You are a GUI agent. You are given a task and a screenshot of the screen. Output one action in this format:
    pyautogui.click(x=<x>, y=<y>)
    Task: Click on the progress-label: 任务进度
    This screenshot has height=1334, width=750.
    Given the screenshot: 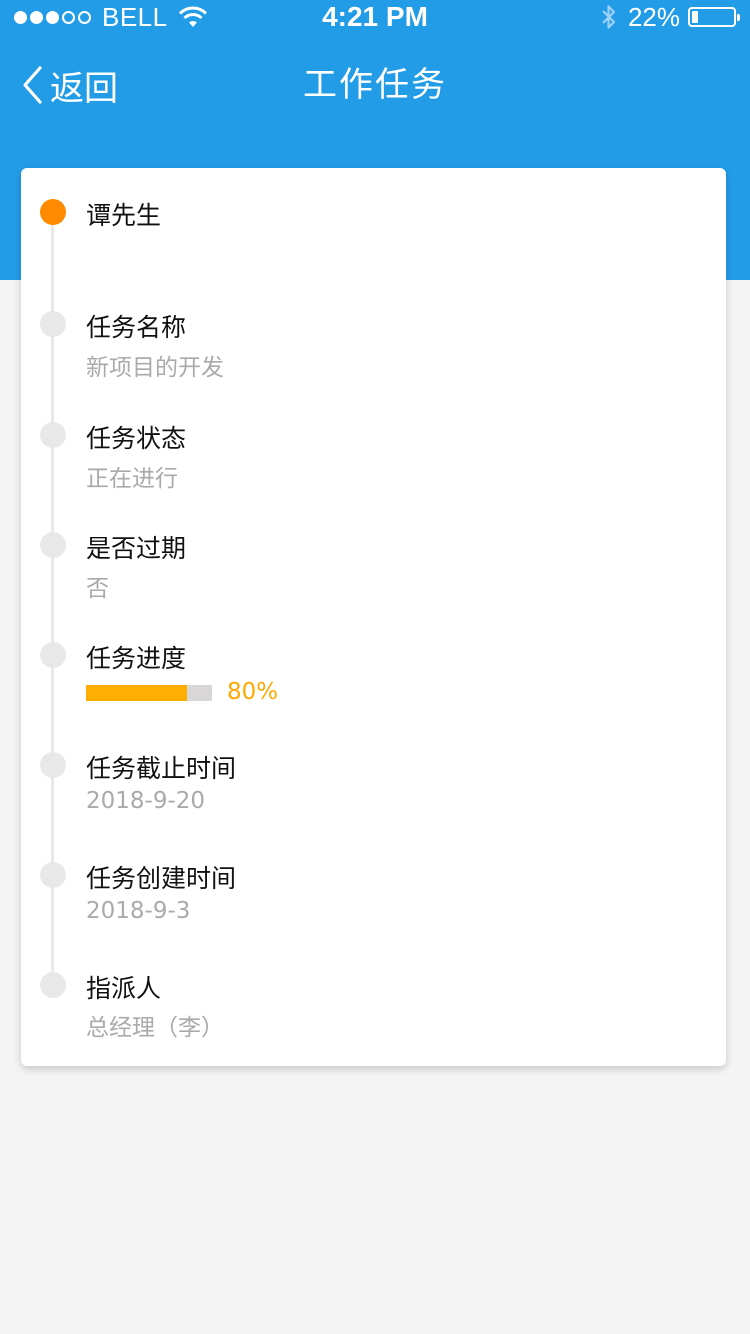 What is the action you would take?
    pyautogui.click(x=136, y=658)
    